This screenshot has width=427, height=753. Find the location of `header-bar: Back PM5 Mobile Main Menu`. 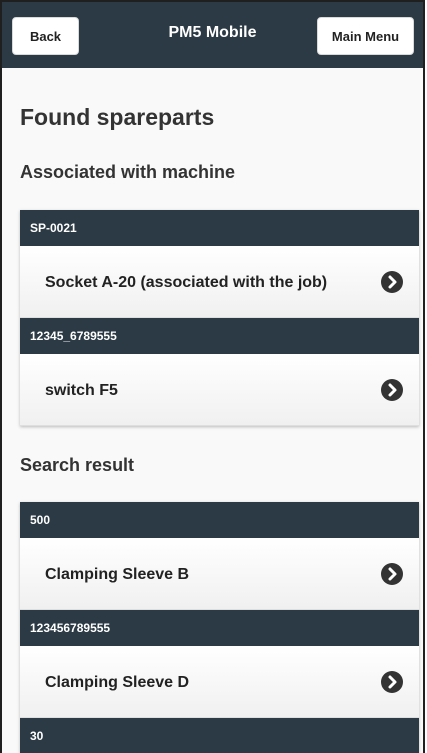

header-bar: Back PM5 Mobile Main Menu is located at coordinates (212, 35).